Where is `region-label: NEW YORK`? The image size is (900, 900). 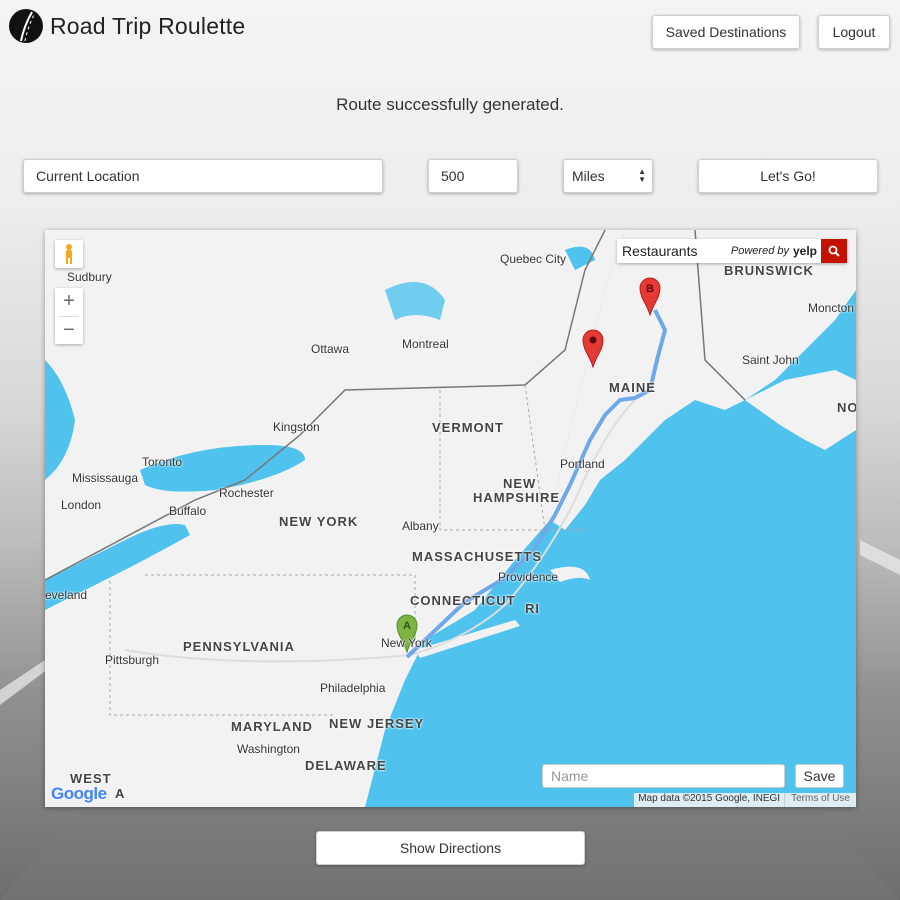 region-label: NEW YORK is located at coordinates (319, 521).